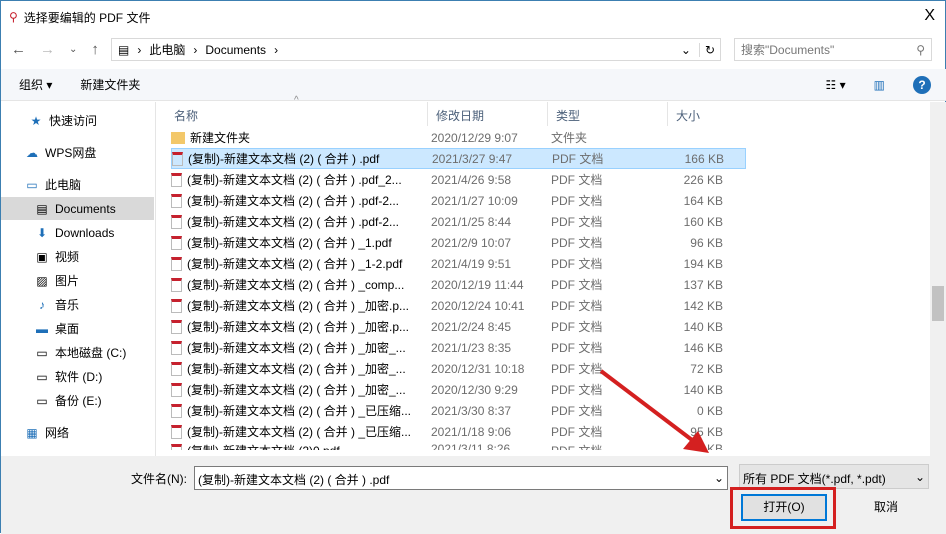 Image resolution: width=946 pixels, height=534 pixels. What do you see at coordinates (938, 279) in the screenshot?
I see `vertical-scrollbar` at bounding box center [938, 279].